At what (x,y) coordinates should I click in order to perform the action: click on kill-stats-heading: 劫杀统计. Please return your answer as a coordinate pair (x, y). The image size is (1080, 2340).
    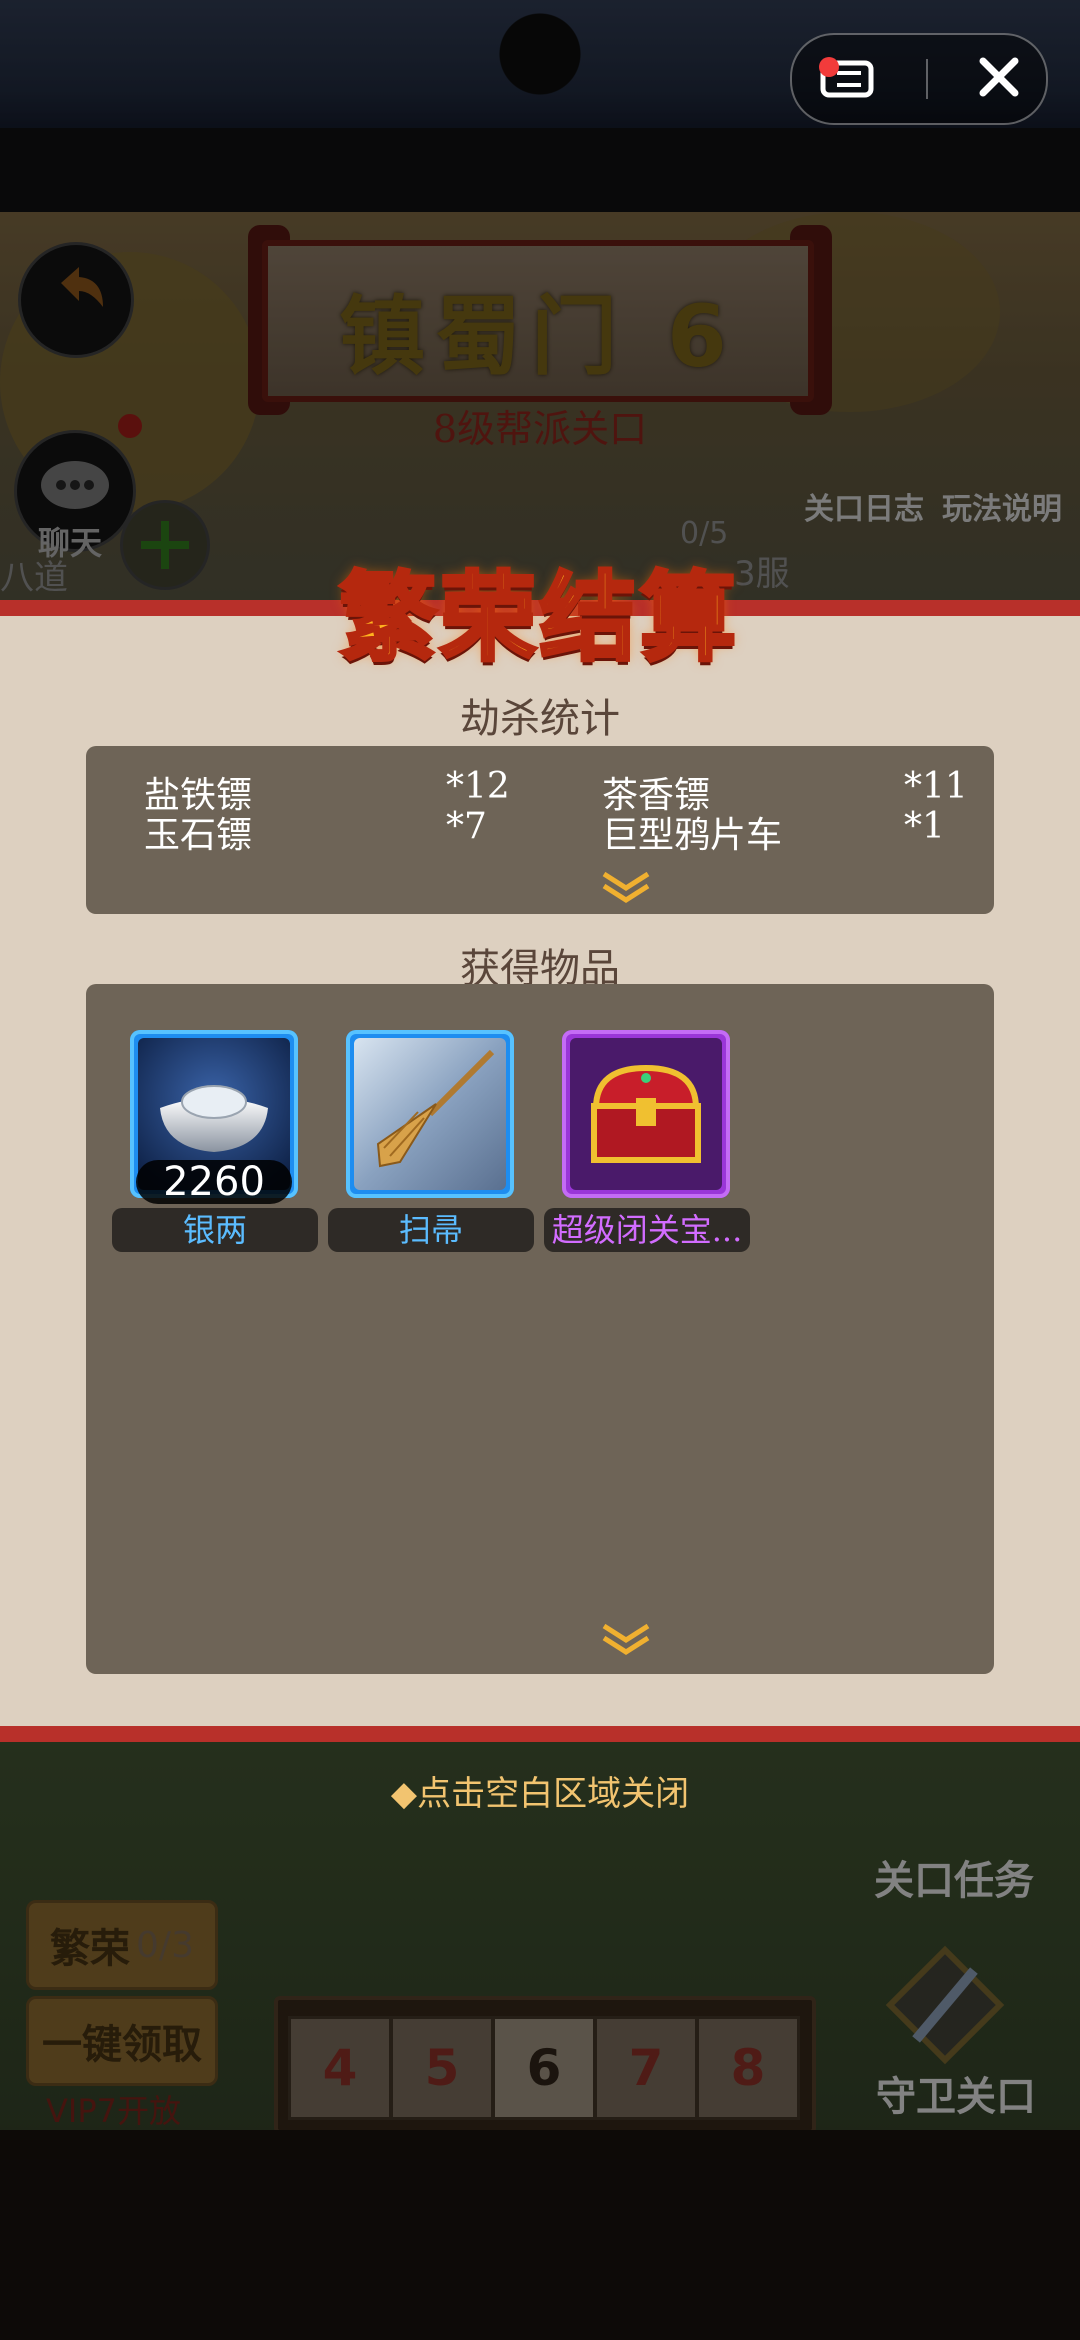
    Looking at the image, I should click on (540, 719).